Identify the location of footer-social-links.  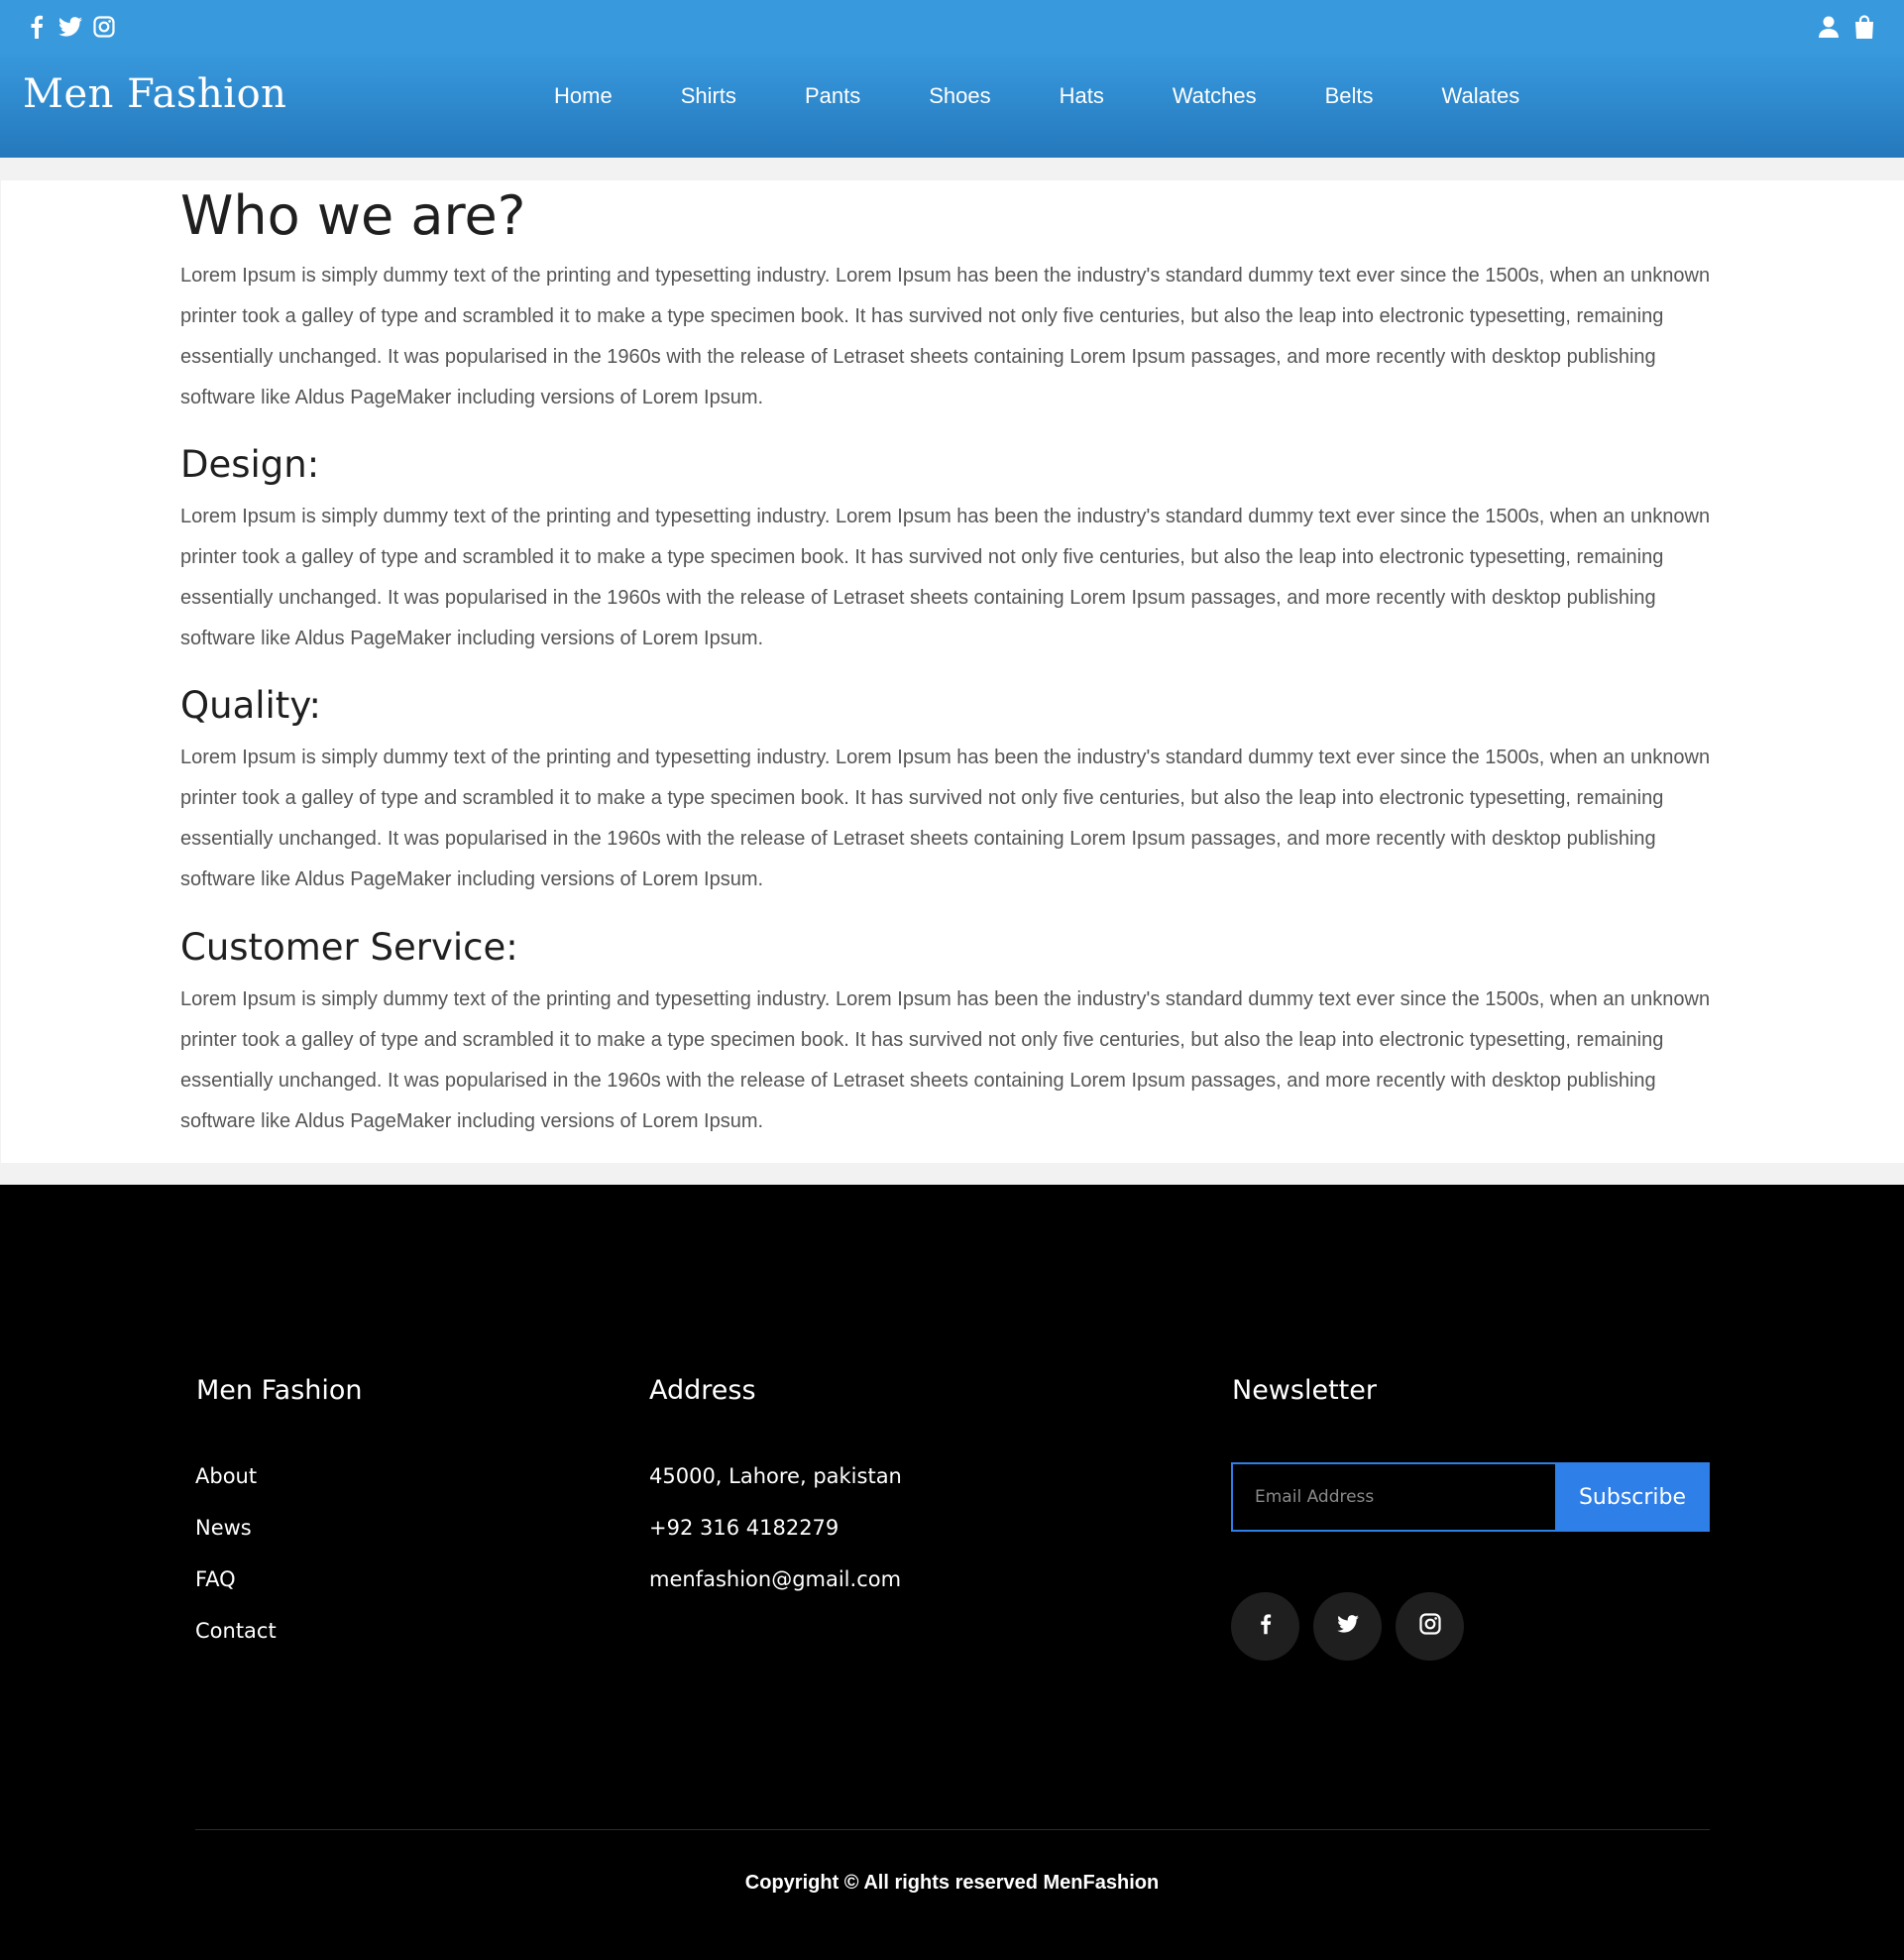
(1347, 1626).